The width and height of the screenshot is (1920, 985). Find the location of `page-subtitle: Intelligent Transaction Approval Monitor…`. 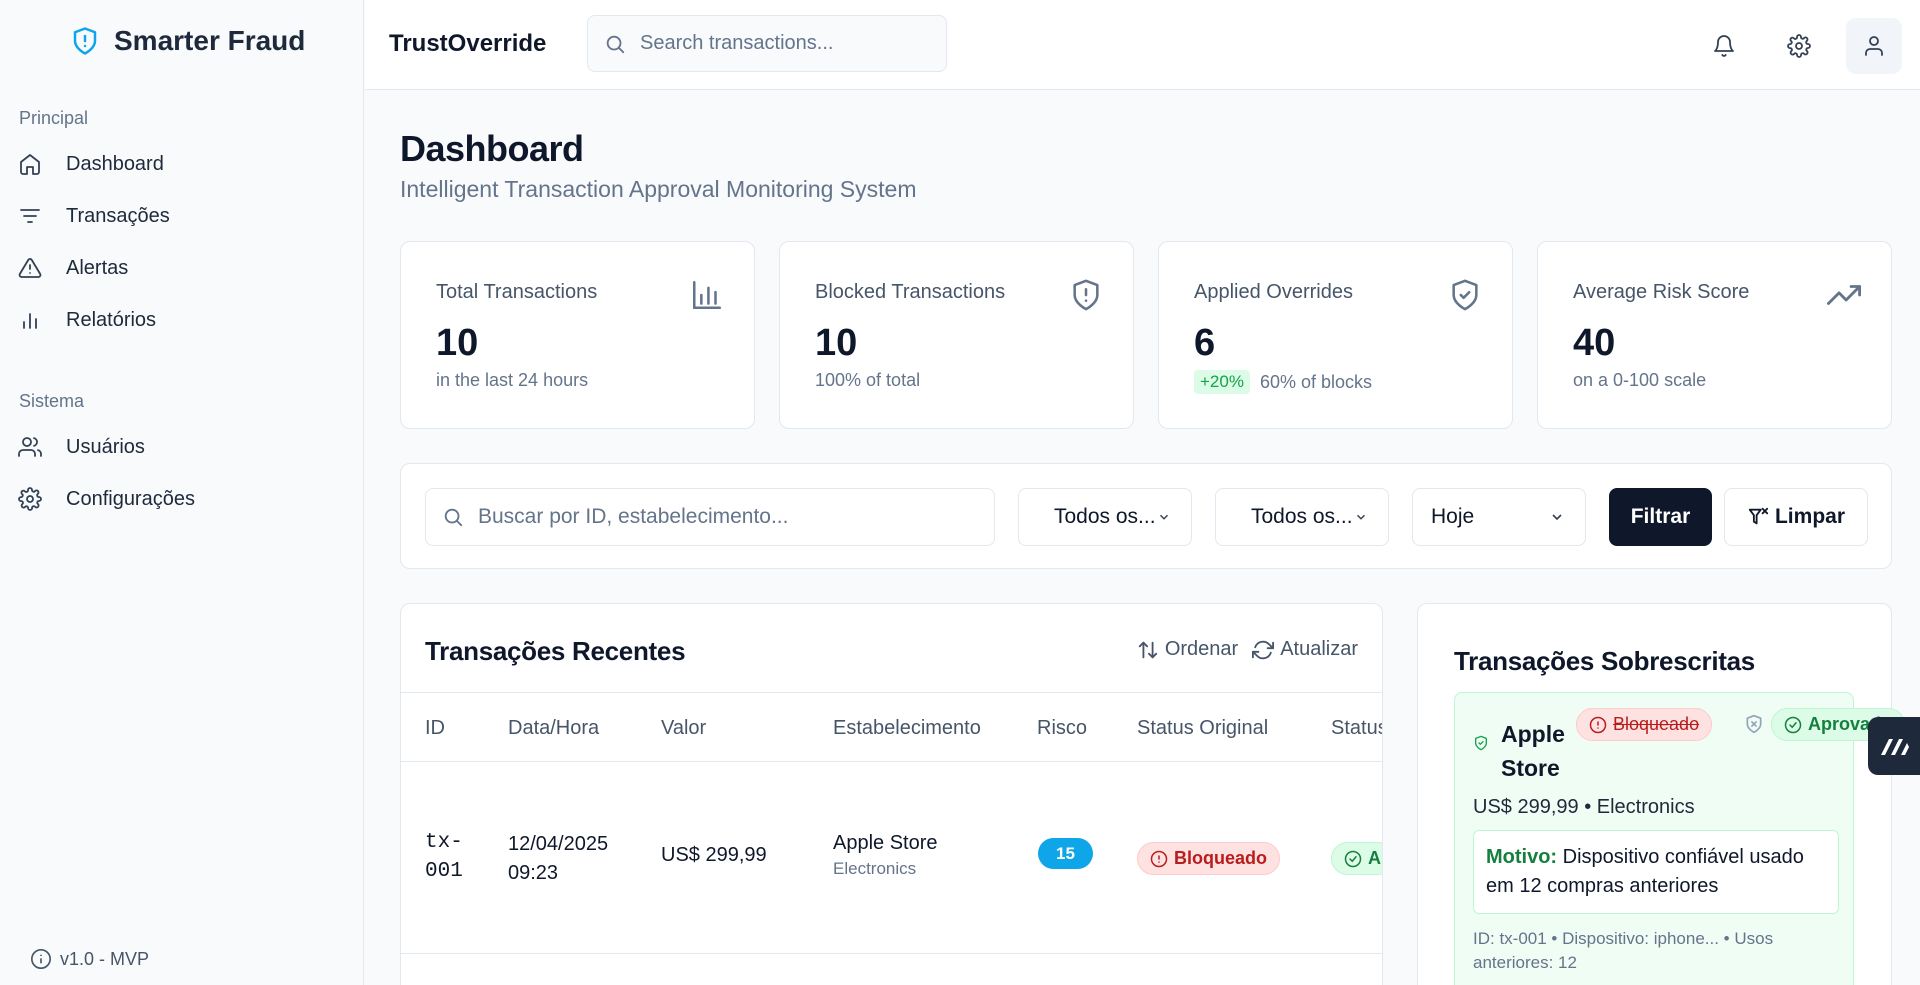

page-subtitle: Intelligent Transaction Approval Monitor… is located at coordinates (658, 189).